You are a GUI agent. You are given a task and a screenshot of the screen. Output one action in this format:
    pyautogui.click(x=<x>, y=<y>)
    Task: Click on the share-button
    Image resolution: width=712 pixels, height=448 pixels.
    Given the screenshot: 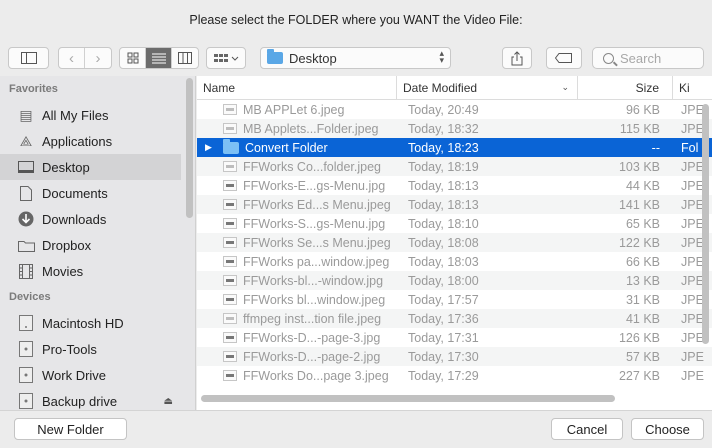 What is the action you would take?
    pyautogui.click(x=517, y=58)
    